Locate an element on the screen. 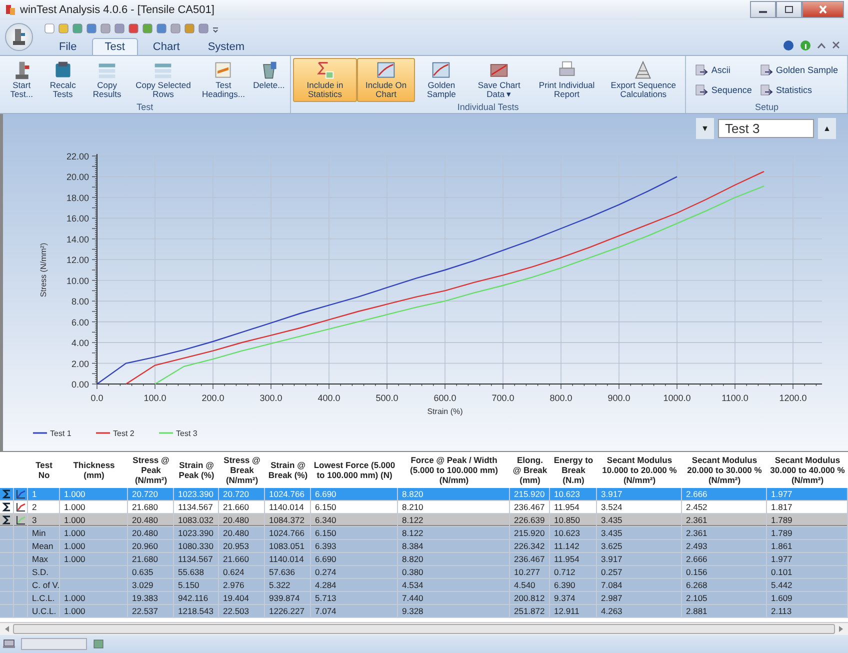 Image resolution: width=848 pixels, height=653 pixels. collapse-icon is located at coordinates (821, 45).